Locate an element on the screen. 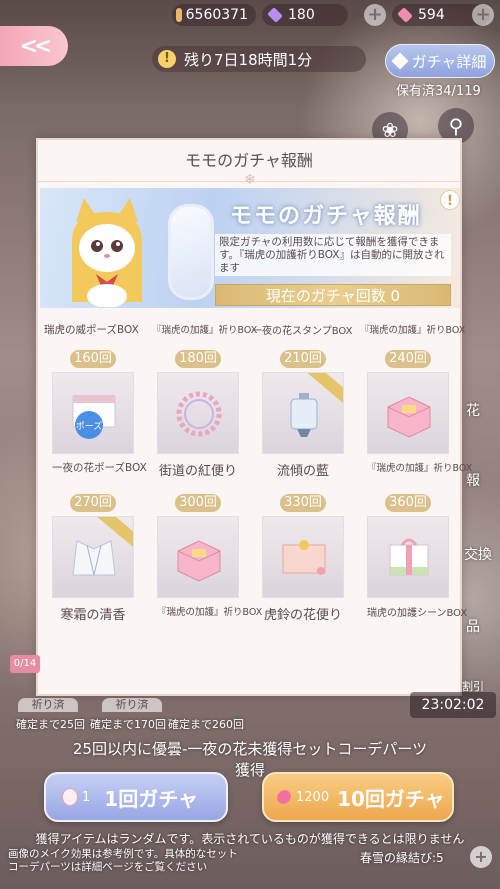 The height and width of the screenshot is (889, 500). pose-badge: ポーズ is located at coordinates (89, 426).